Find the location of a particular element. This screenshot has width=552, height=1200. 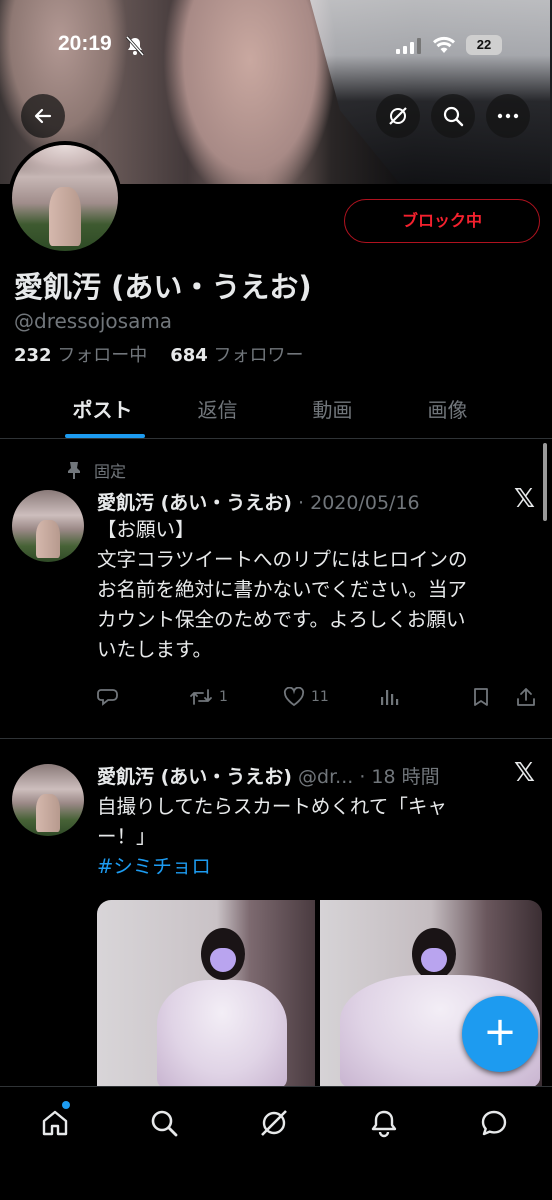

search-button is located at coordinates (453, 116).